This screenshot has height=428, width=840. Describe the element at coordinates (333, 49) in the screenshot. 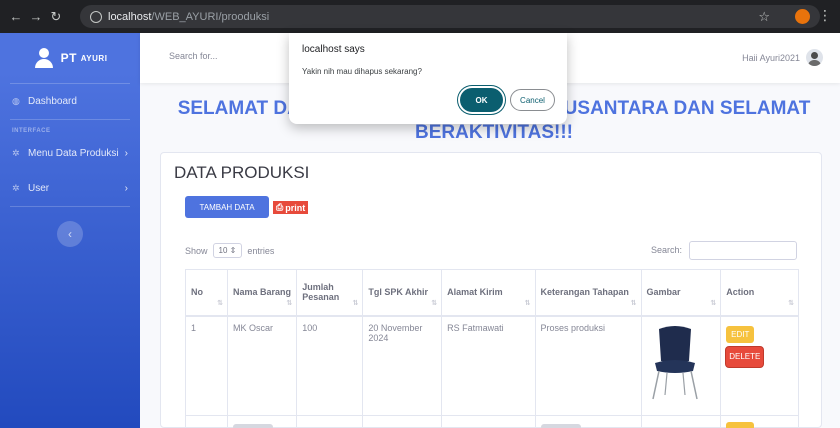

I see `dialog-title: localhost says` at that location.